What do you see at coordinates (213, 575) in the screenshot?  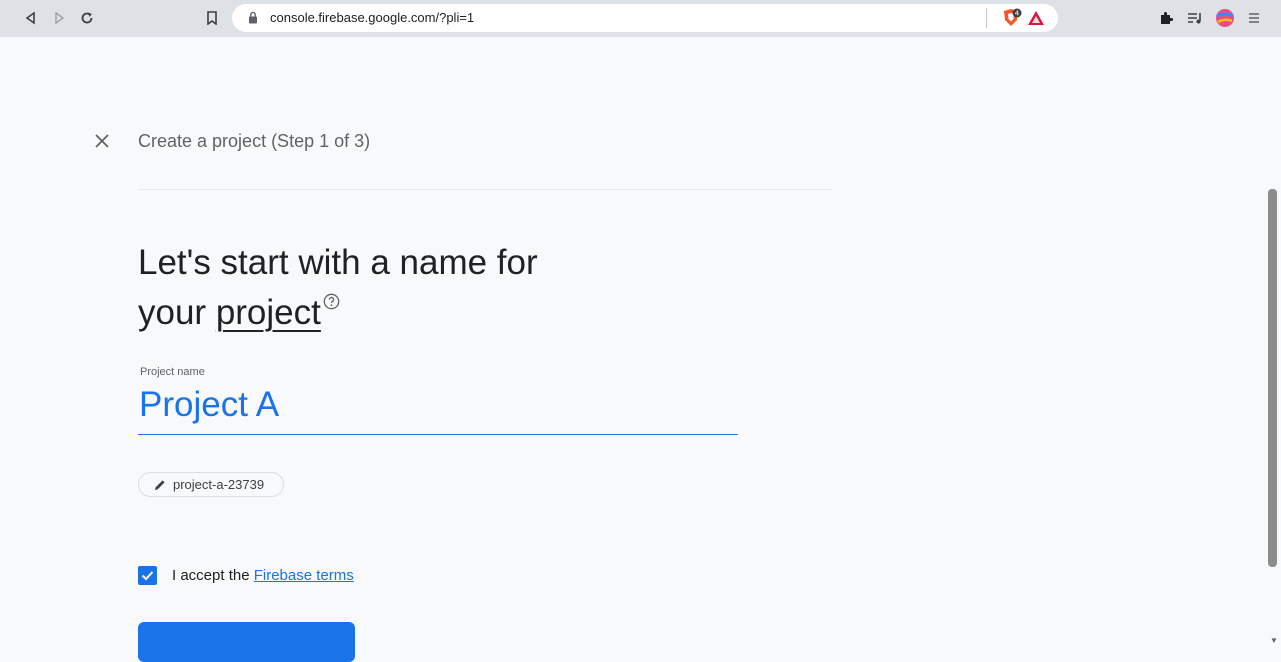 I see `accept-text: I accept the` at bounding box center [213, 575].